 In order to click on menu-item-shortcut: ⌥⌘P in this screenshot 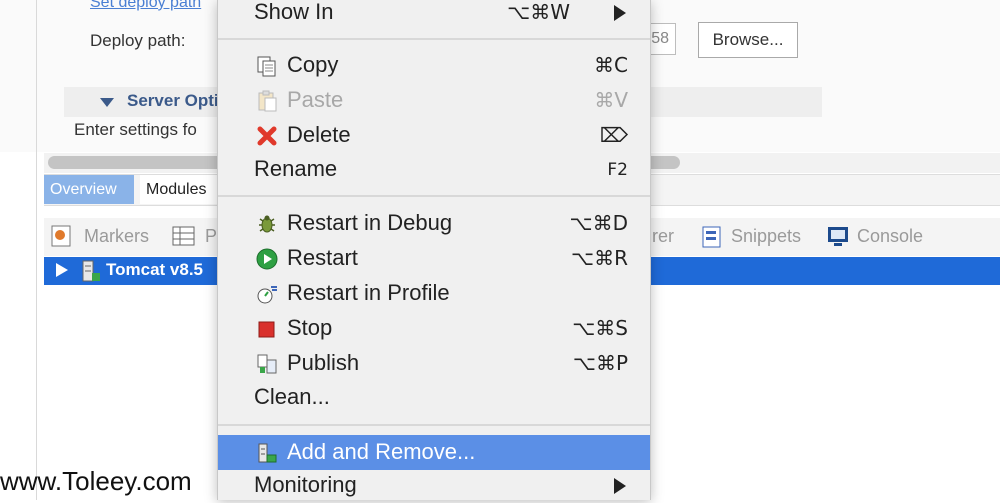, I will do `click(600, 363)`.